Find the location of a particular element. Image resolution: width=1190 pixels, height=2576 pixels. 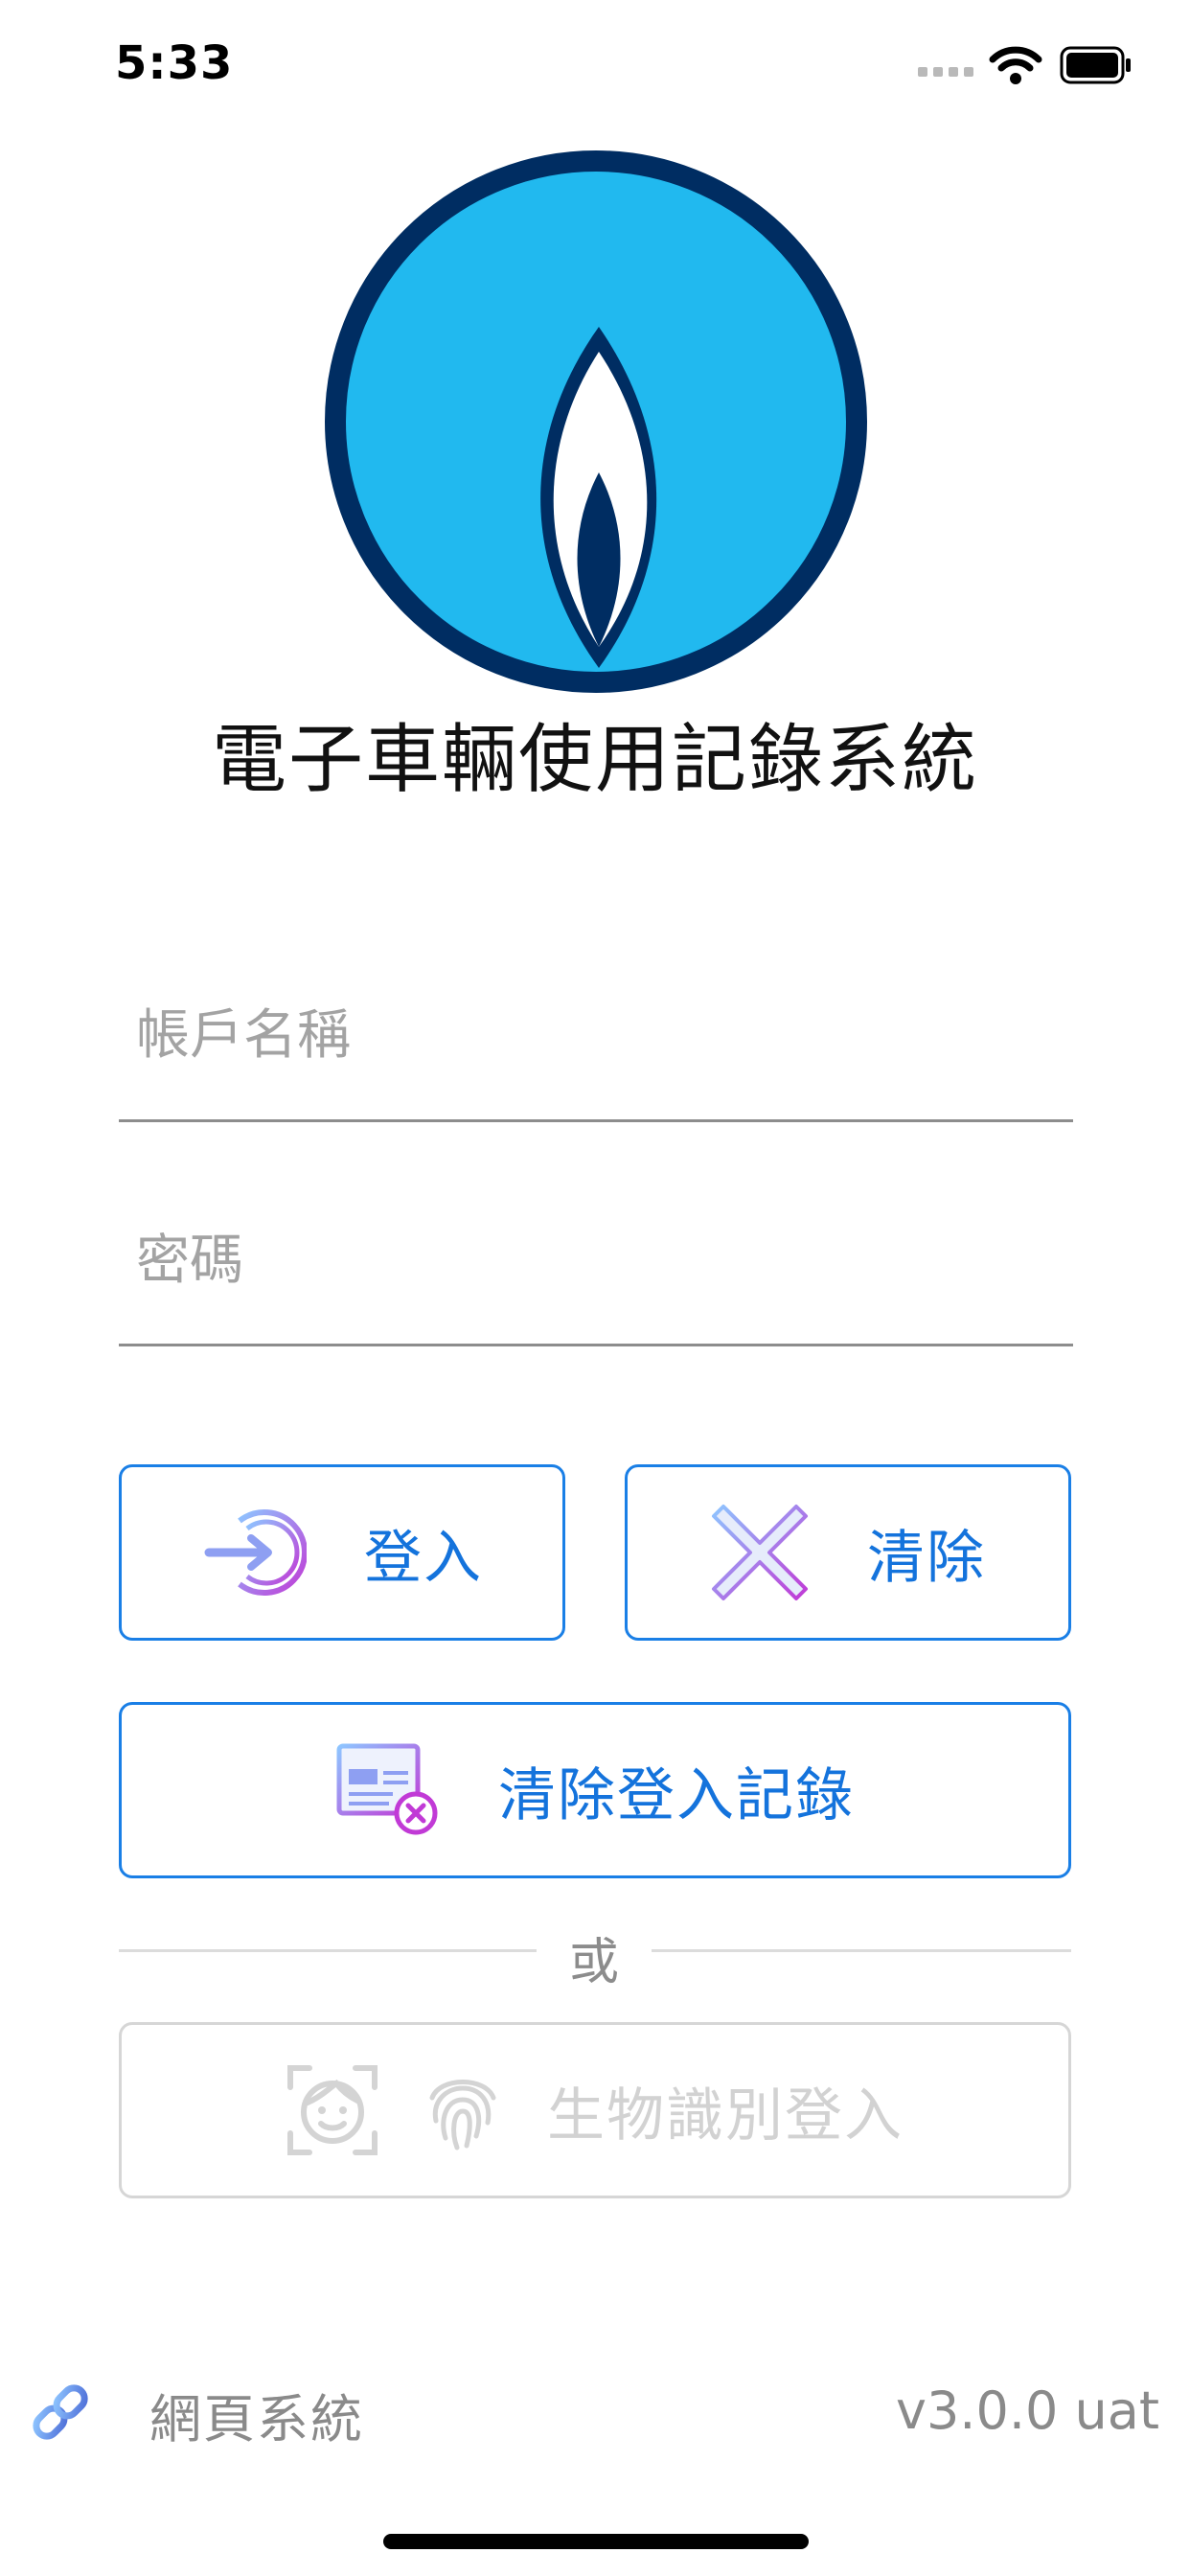

app-version: v3.0.0 uat is located at coordinates (1027, 2410).